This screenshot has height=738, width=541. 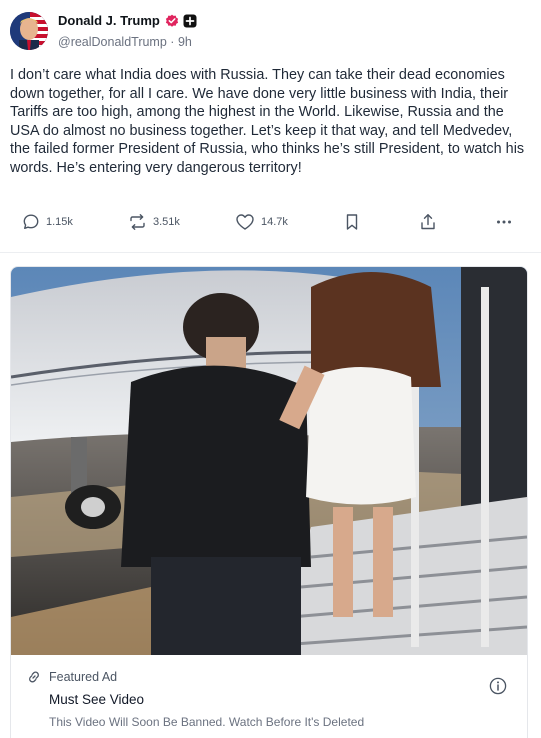 I want to click on repost-button: 3.51k, so click(x=154, y=222).